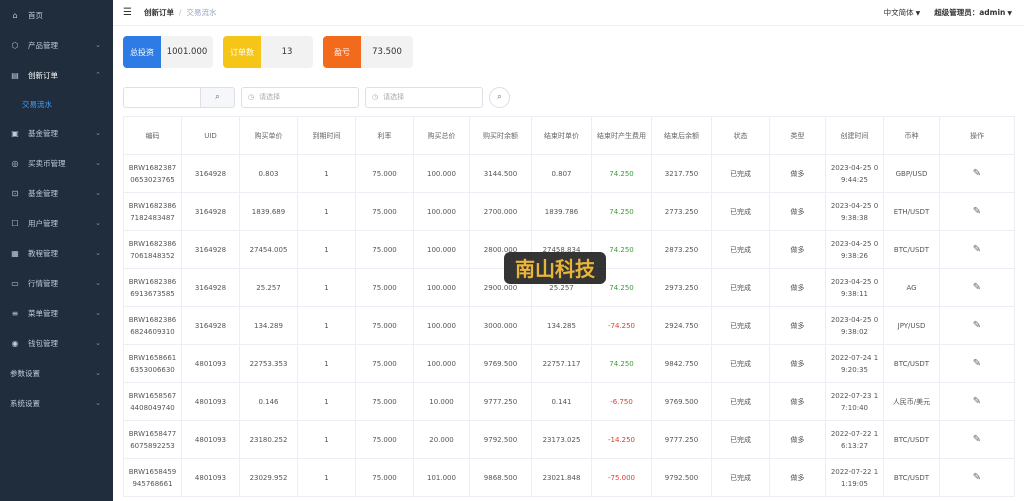 This screenshot has width=1024, height=501. I want to click on column-header: 编码, so click(152, 135).